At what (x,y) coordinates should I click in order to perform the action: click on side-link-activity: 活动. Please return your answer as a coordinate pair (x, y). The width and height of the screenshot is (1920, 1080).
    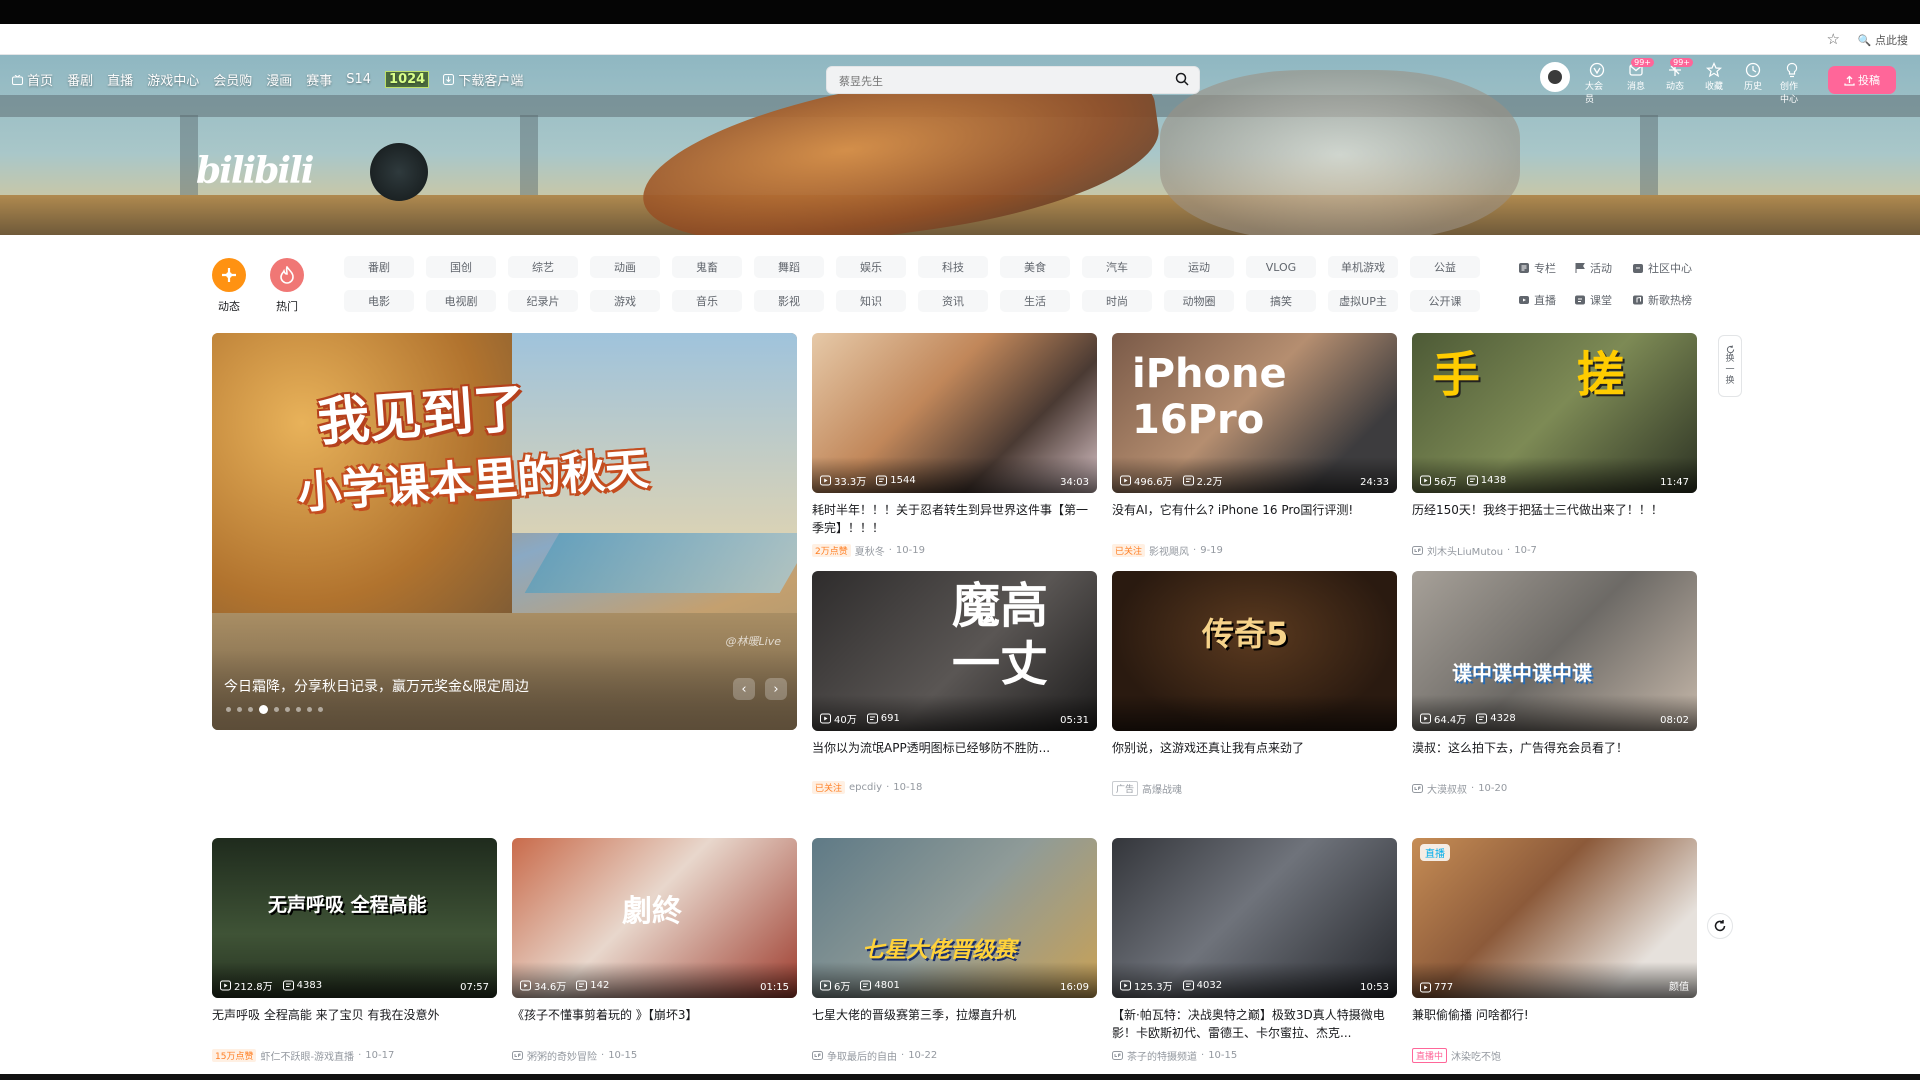
    Looking at the image, I should click on (1603, 268).